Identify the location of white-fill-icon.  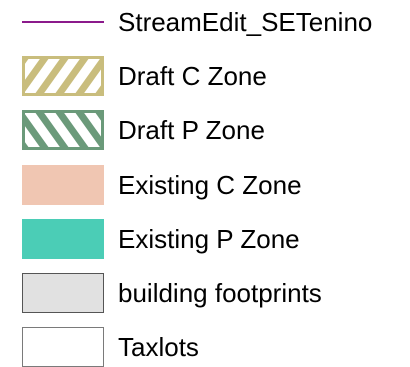
(63, 347).